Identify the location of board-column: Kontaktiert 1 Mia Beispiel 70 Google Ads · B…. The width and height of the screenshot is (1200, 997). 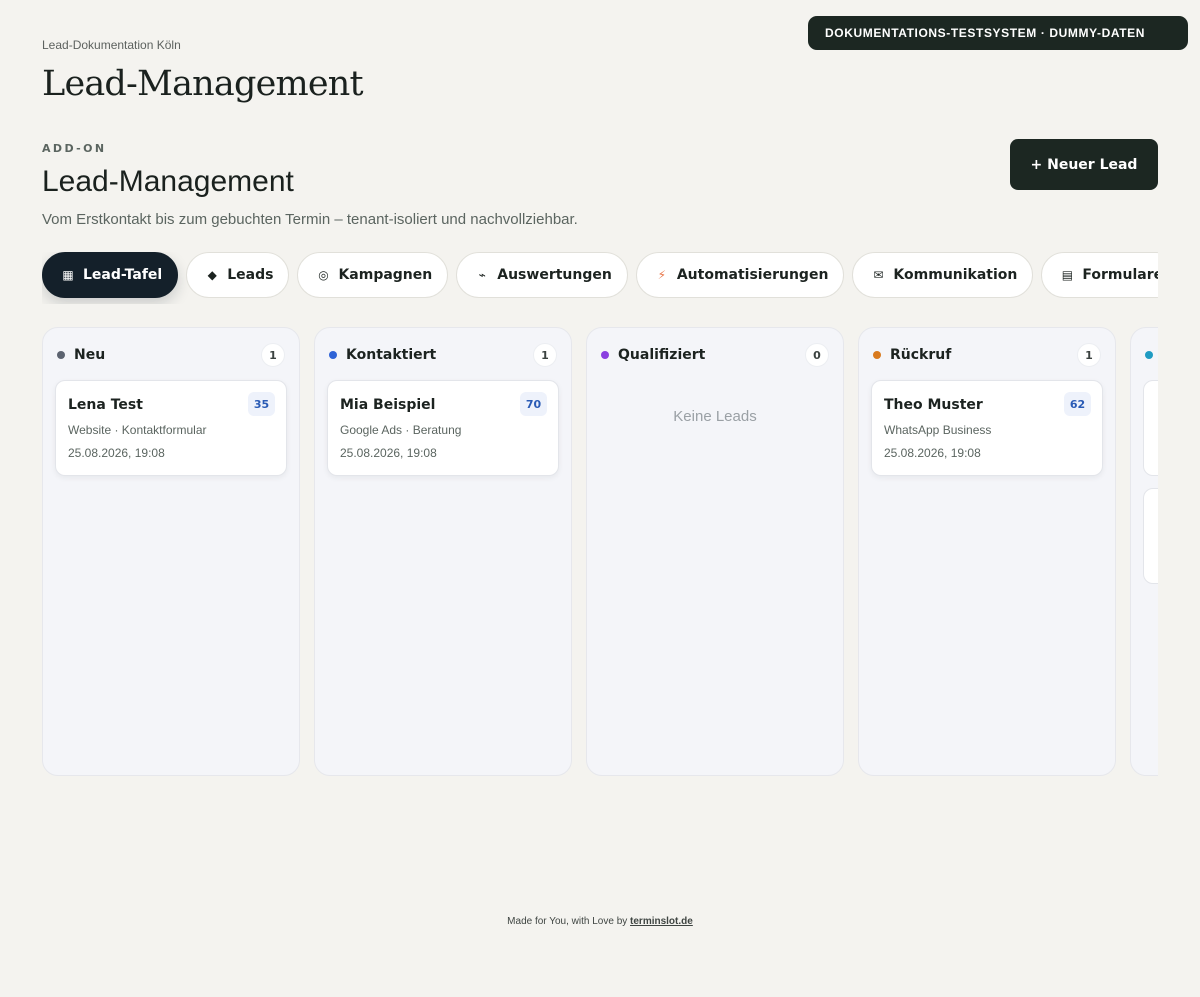
(443, 551).